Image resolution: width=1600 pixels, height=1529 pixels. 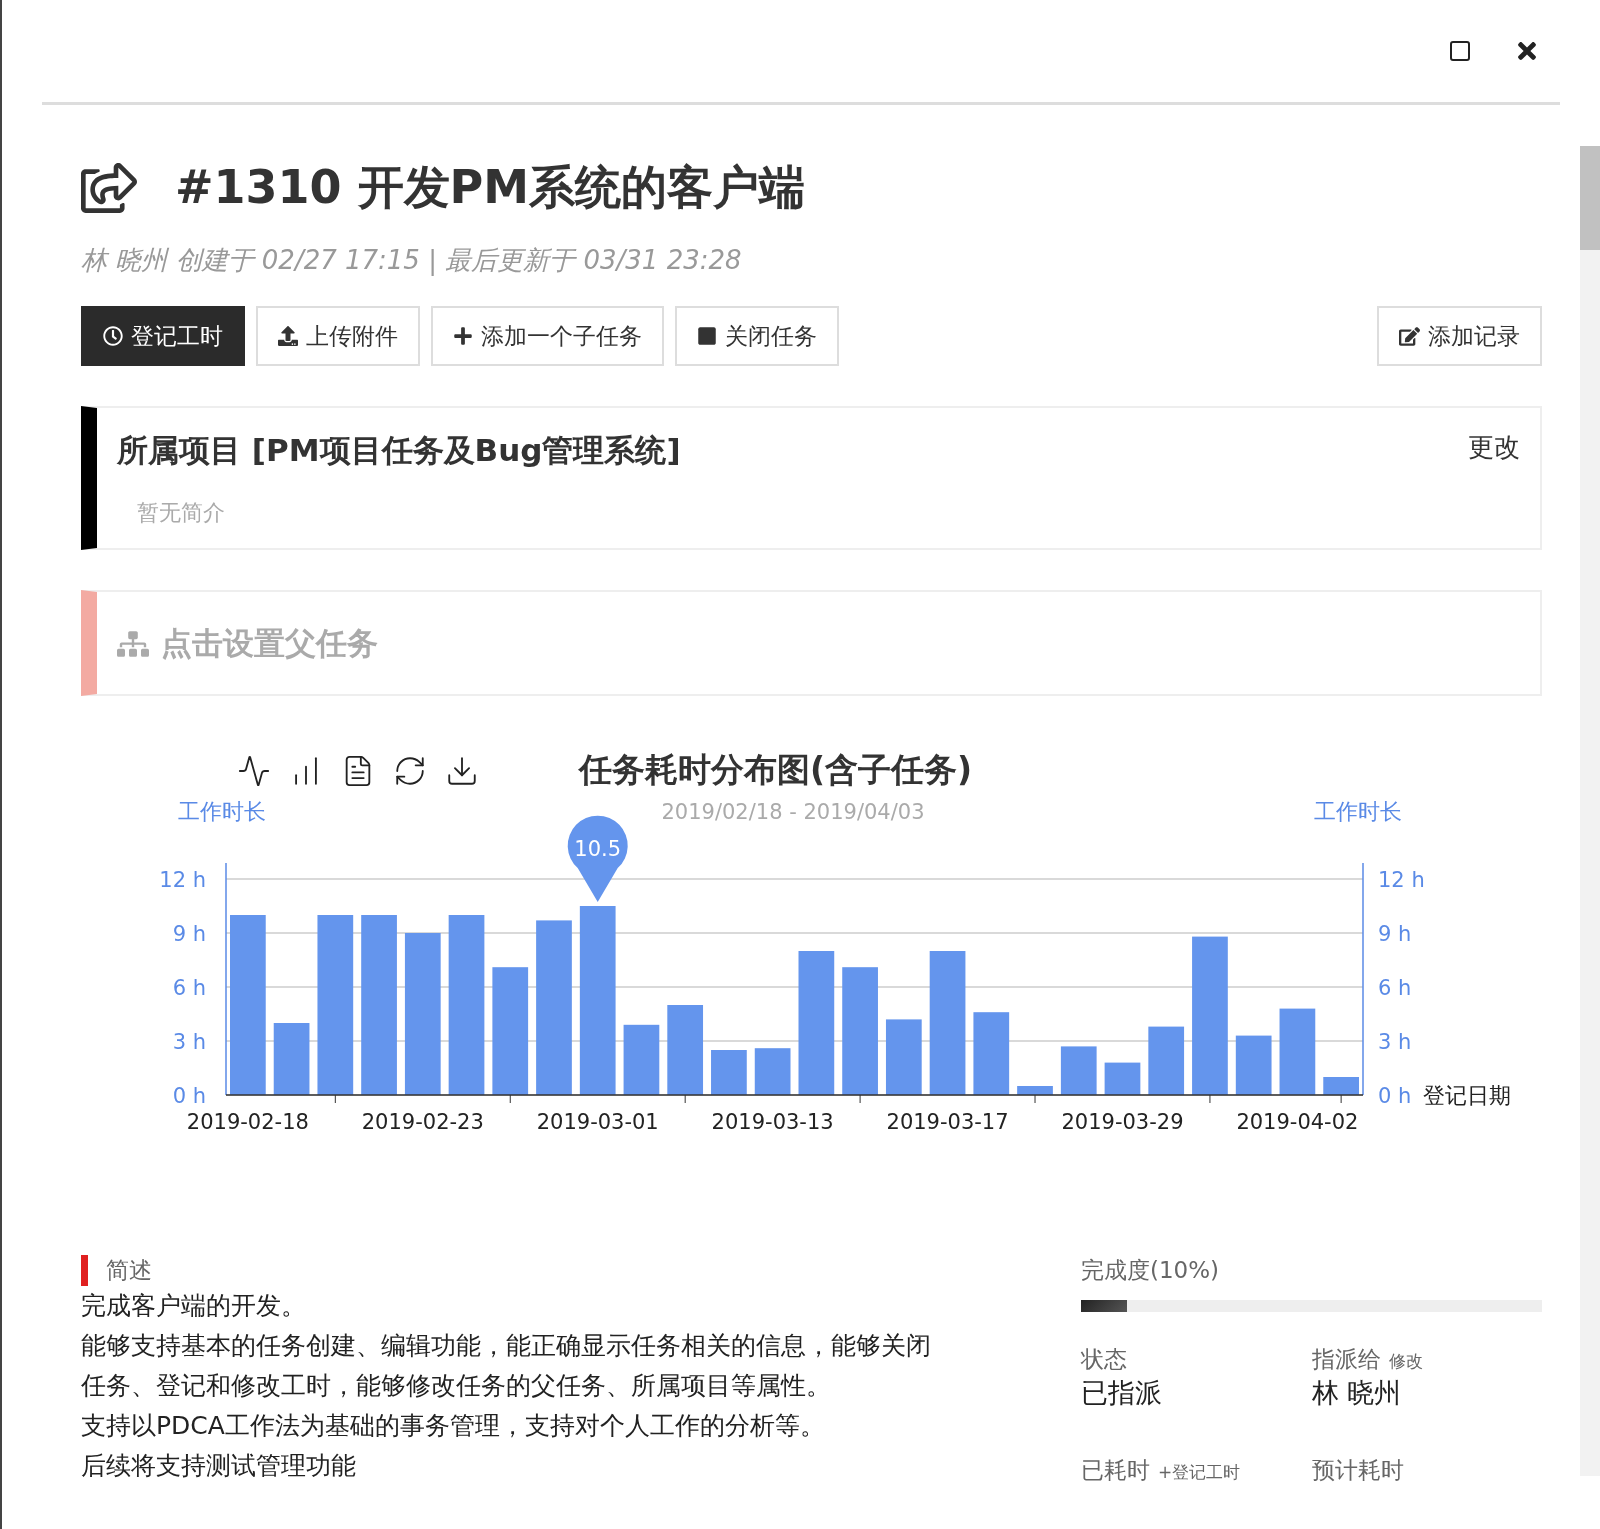 What do you see at coordinates (597, 1122) in the screenshot?
I see `tick-label: 2019-03-01` at bounding box center [597, 1122].